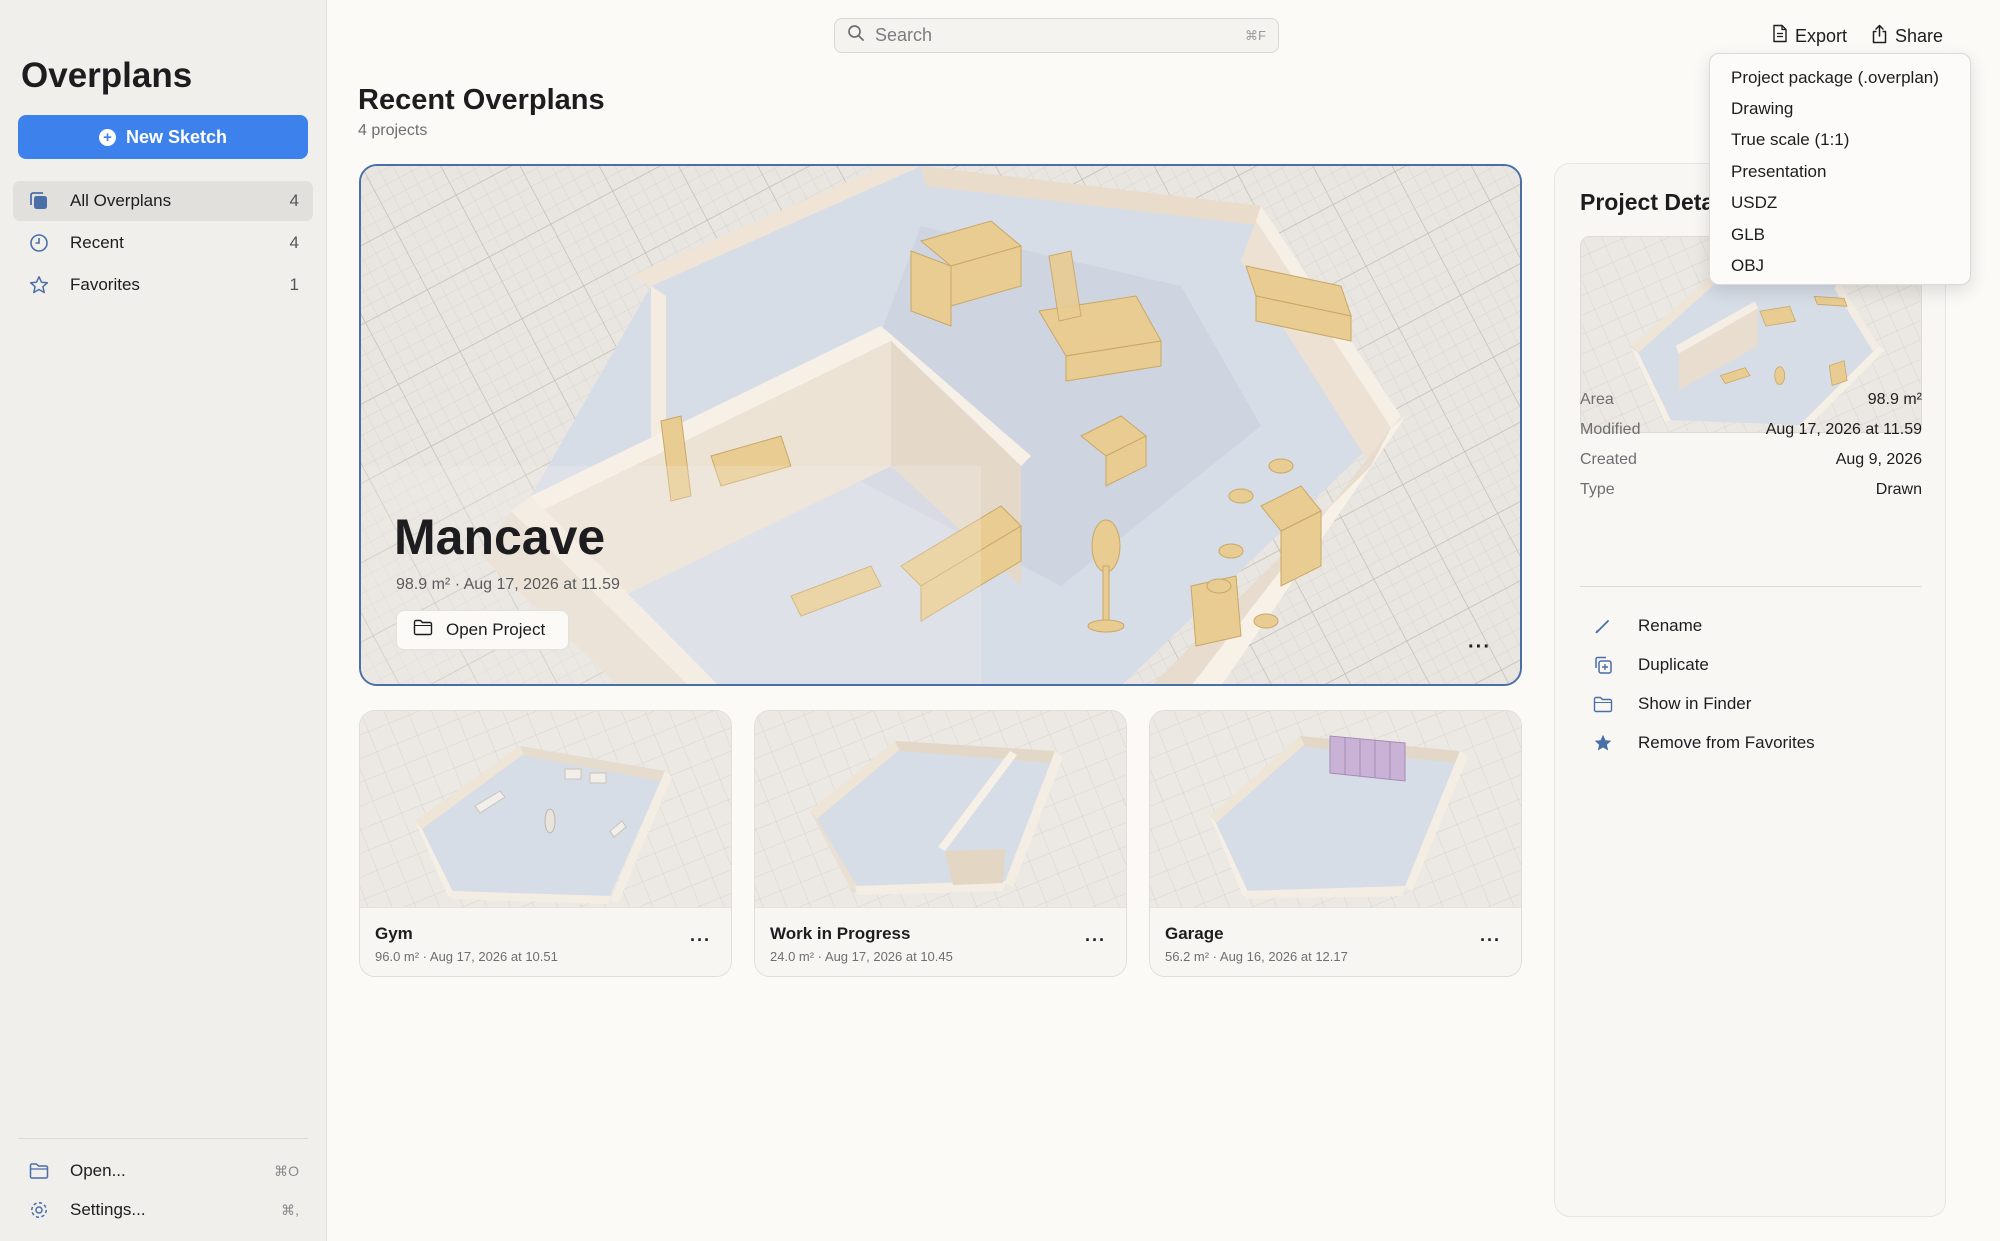 The height and width of the screenshot is (1241, 2000). I want to click on search-field: ⌘F, so click(1056, 35).